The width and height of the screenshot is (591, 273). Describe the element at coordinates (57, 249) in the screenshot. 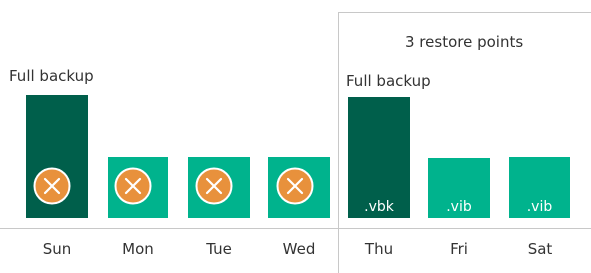

I see `day-label-sun: Sun` at that location.